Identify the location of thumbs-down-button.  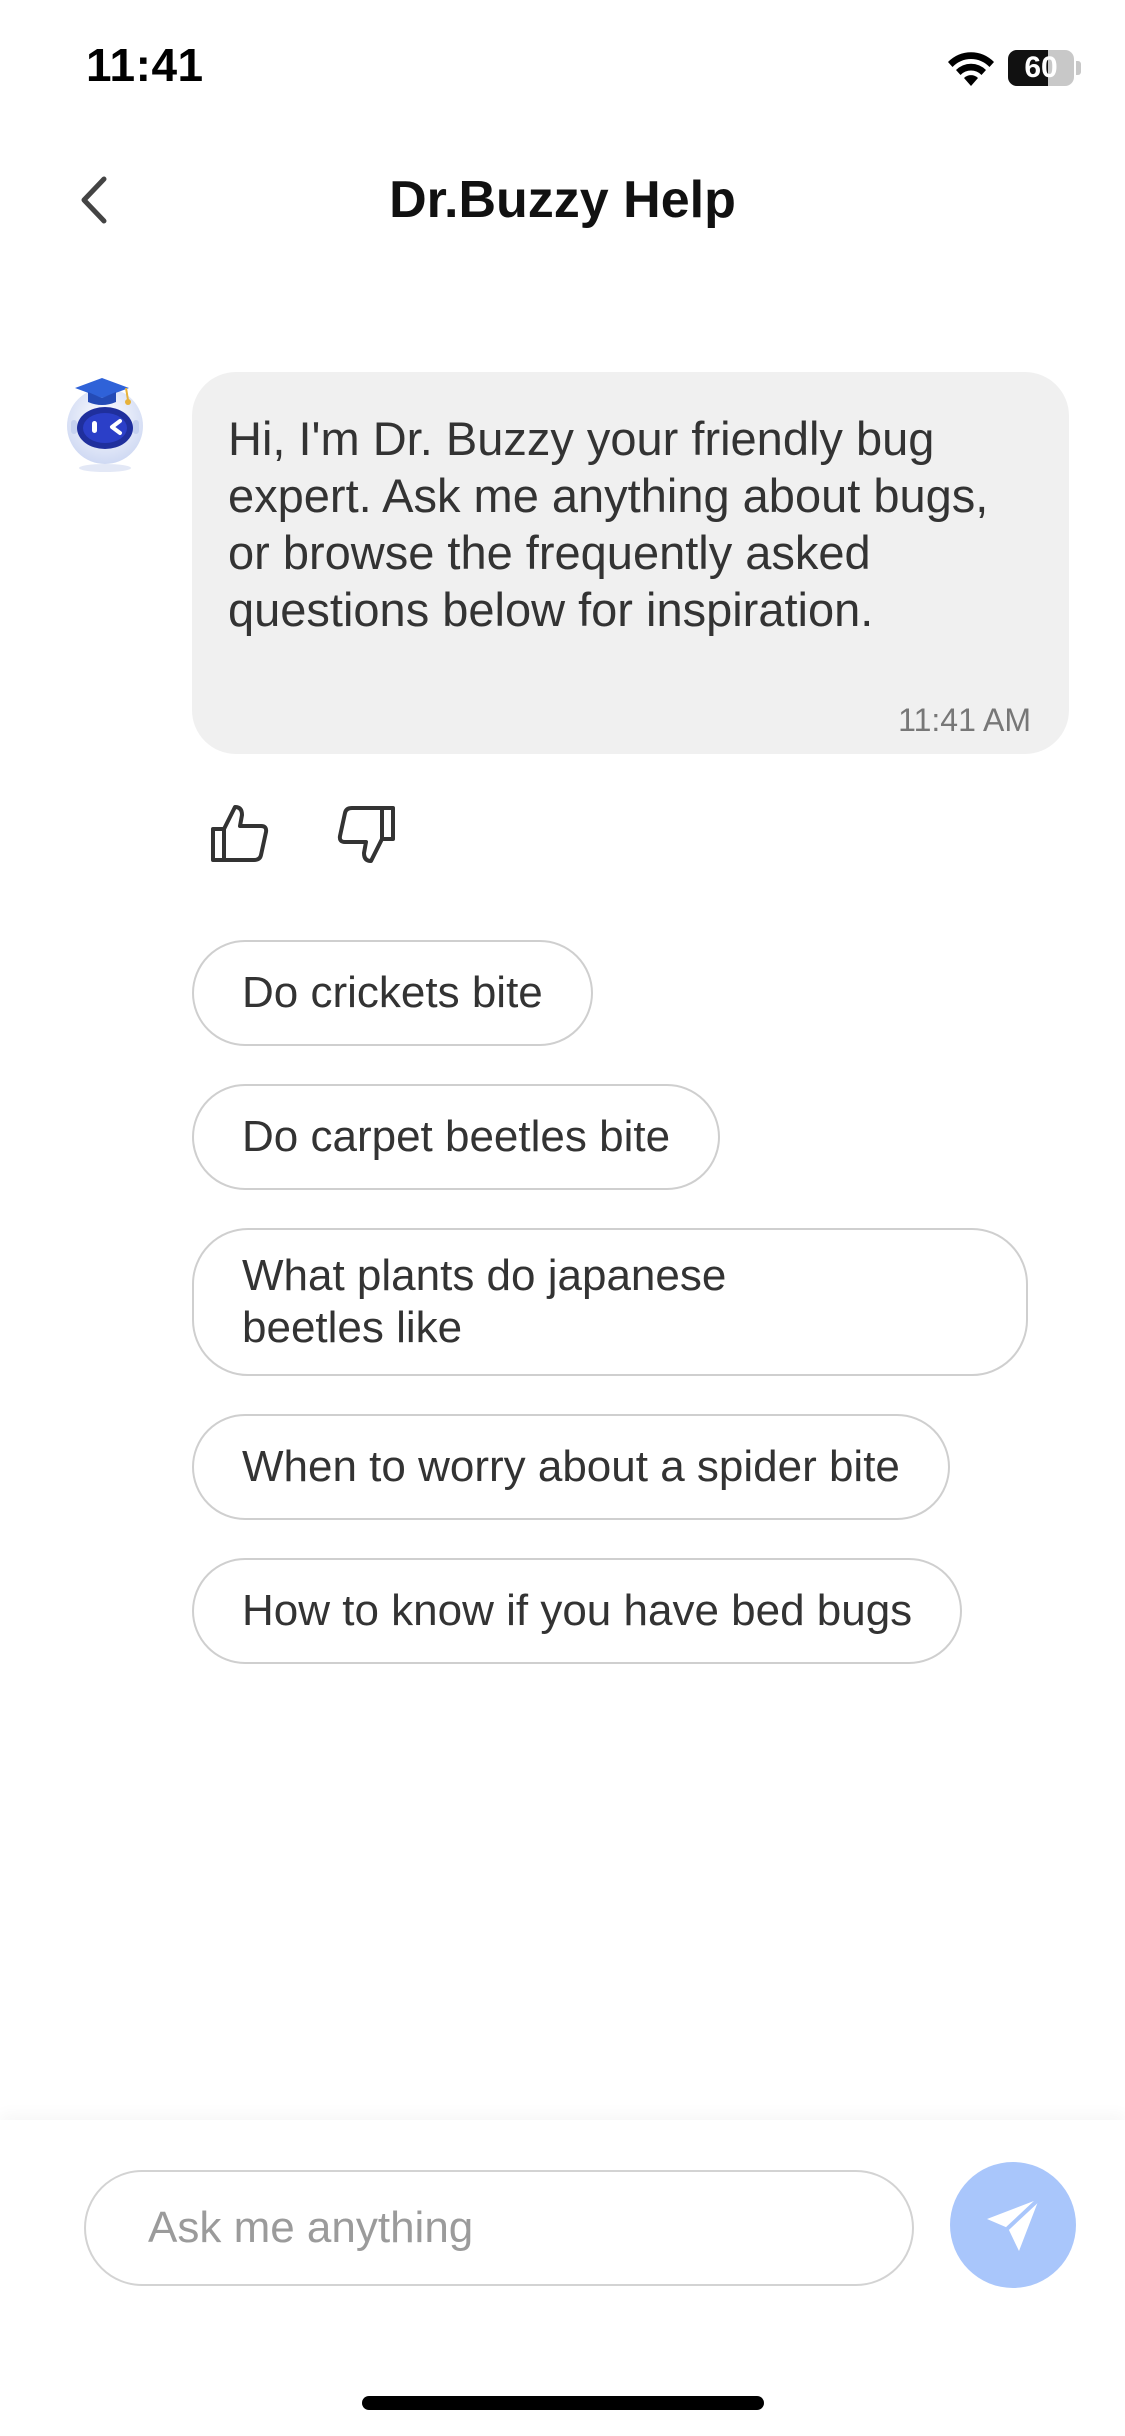
(366, 834).